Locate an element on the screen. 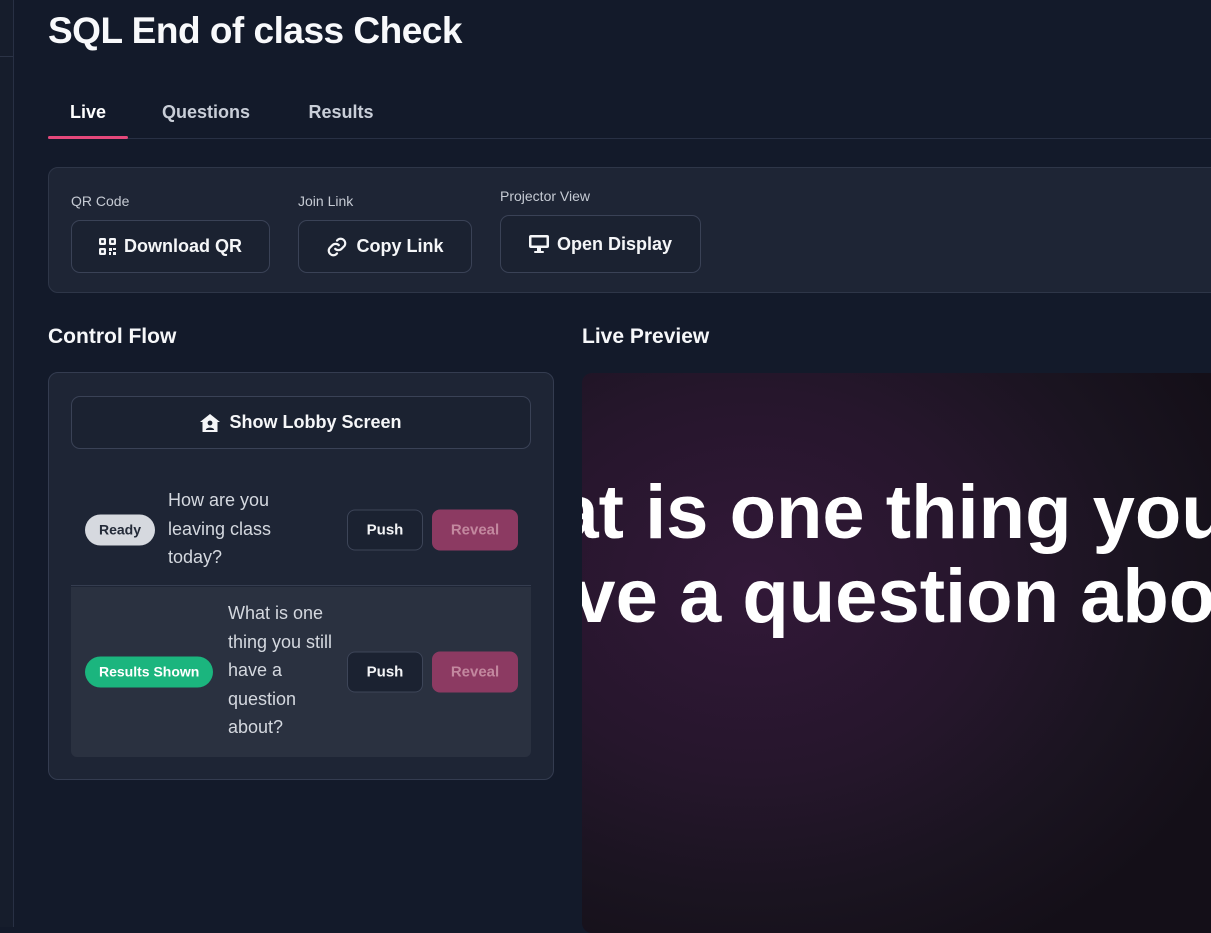 The height and width of the screenshot is (933, 1211). left-sidebar-edge is located at coordinates (7, 463).